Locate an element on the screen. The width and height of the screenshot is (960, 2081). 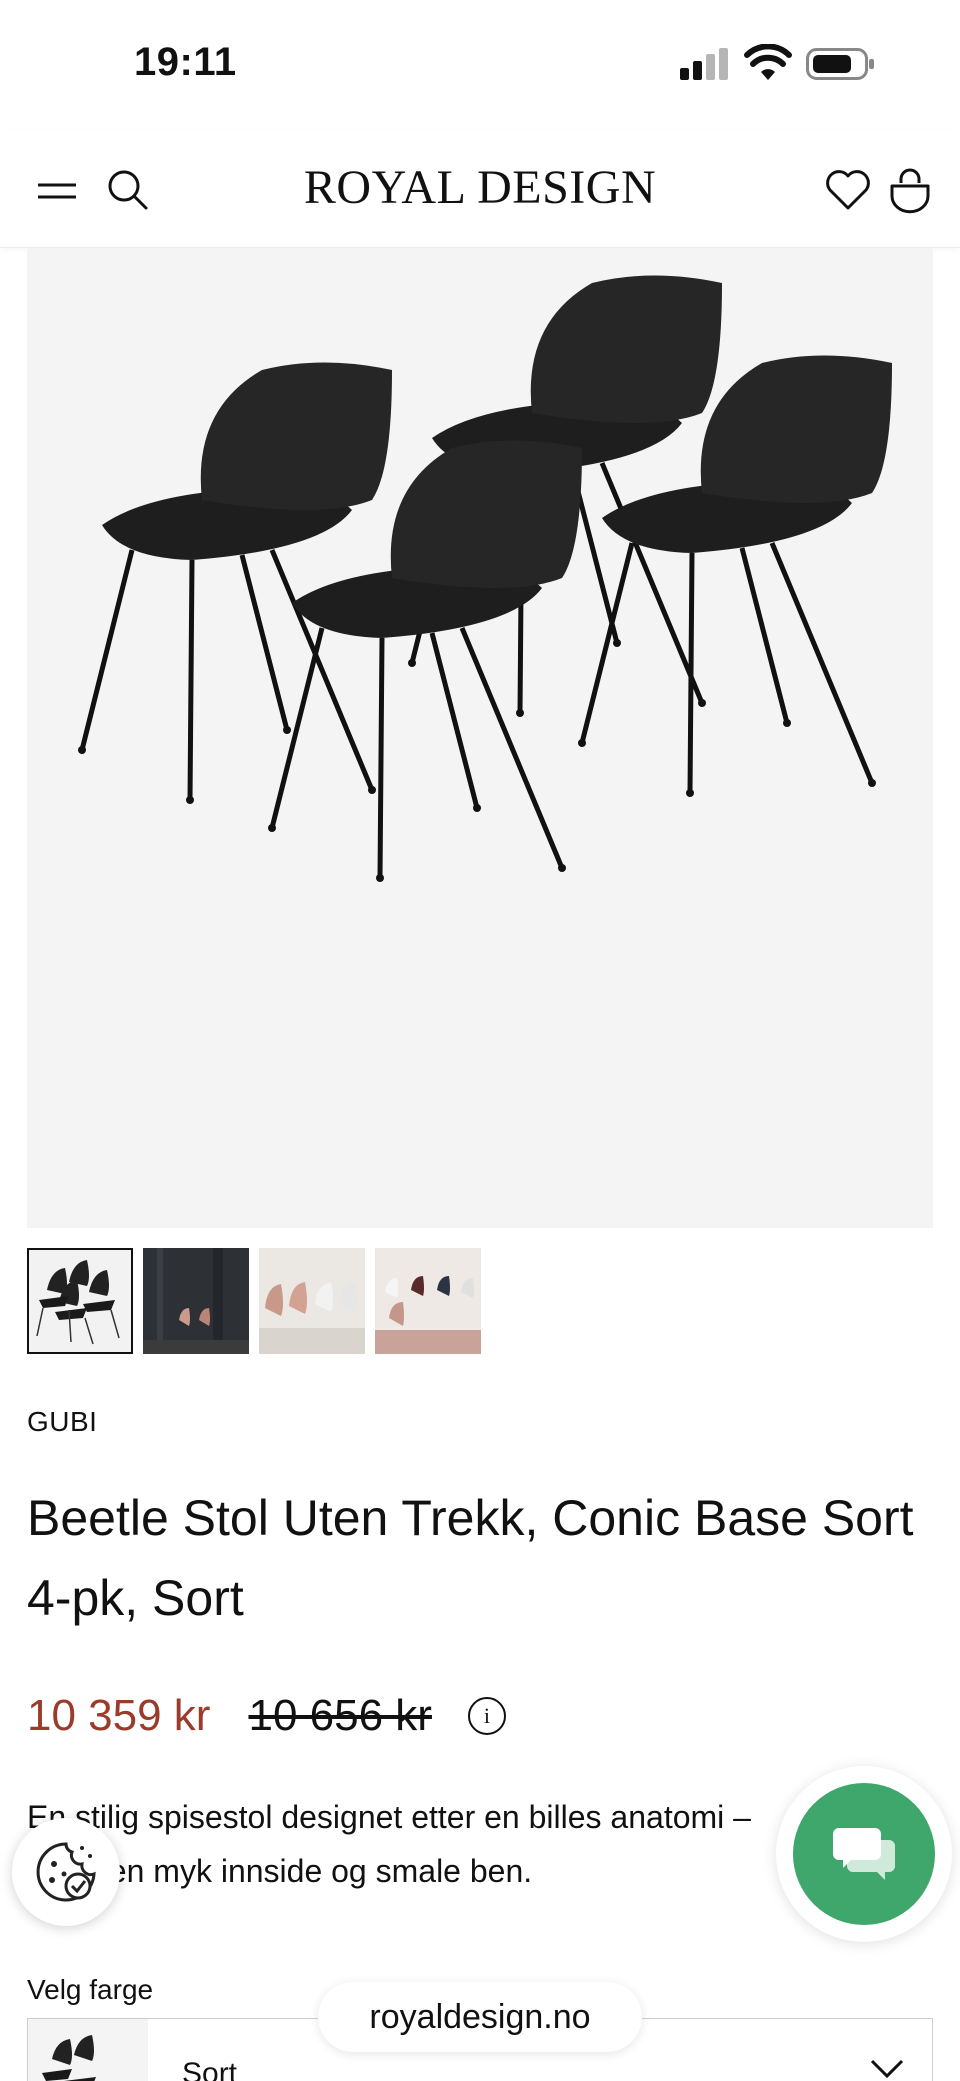
price-row: 10 359 kr 10 656 kr i is located at coordinates (266, 1716).